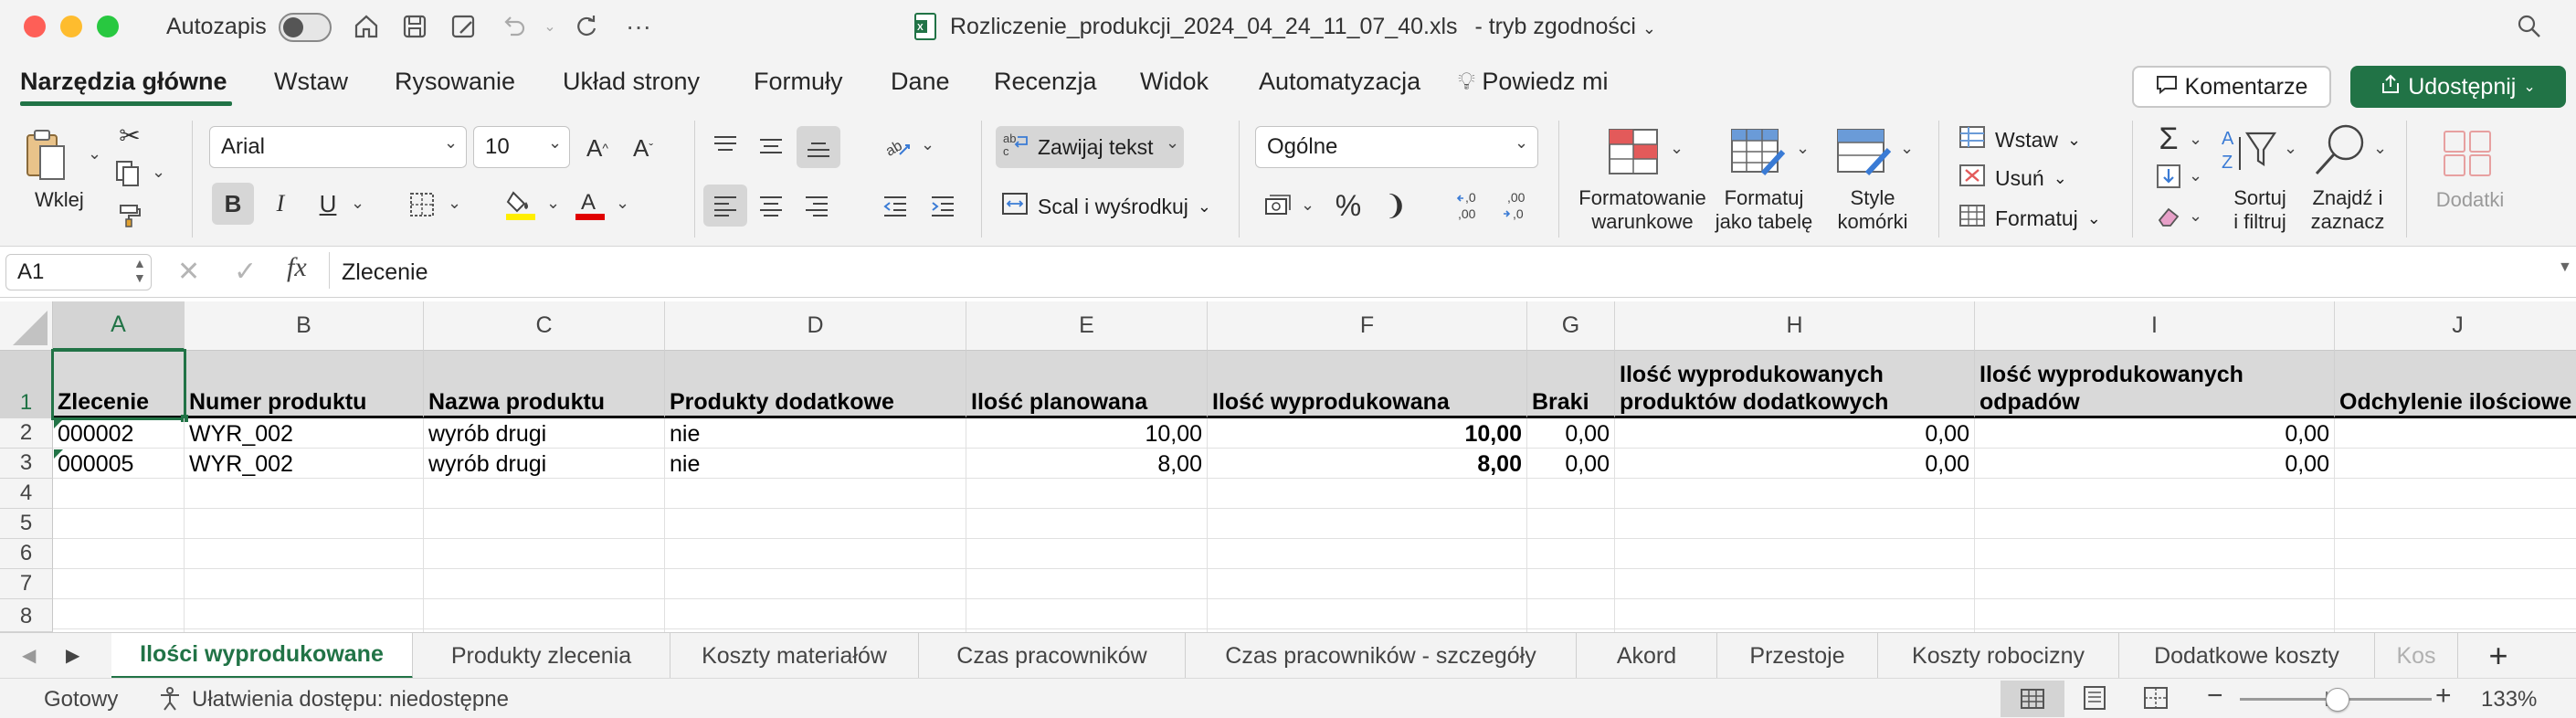 The width and height of the screenshot is (2576, 718). What do you see at coordinates (1649, 28) in the screenshot?
I see `title-chevron-icon: ⌄` at bounding box center [1649, 28].